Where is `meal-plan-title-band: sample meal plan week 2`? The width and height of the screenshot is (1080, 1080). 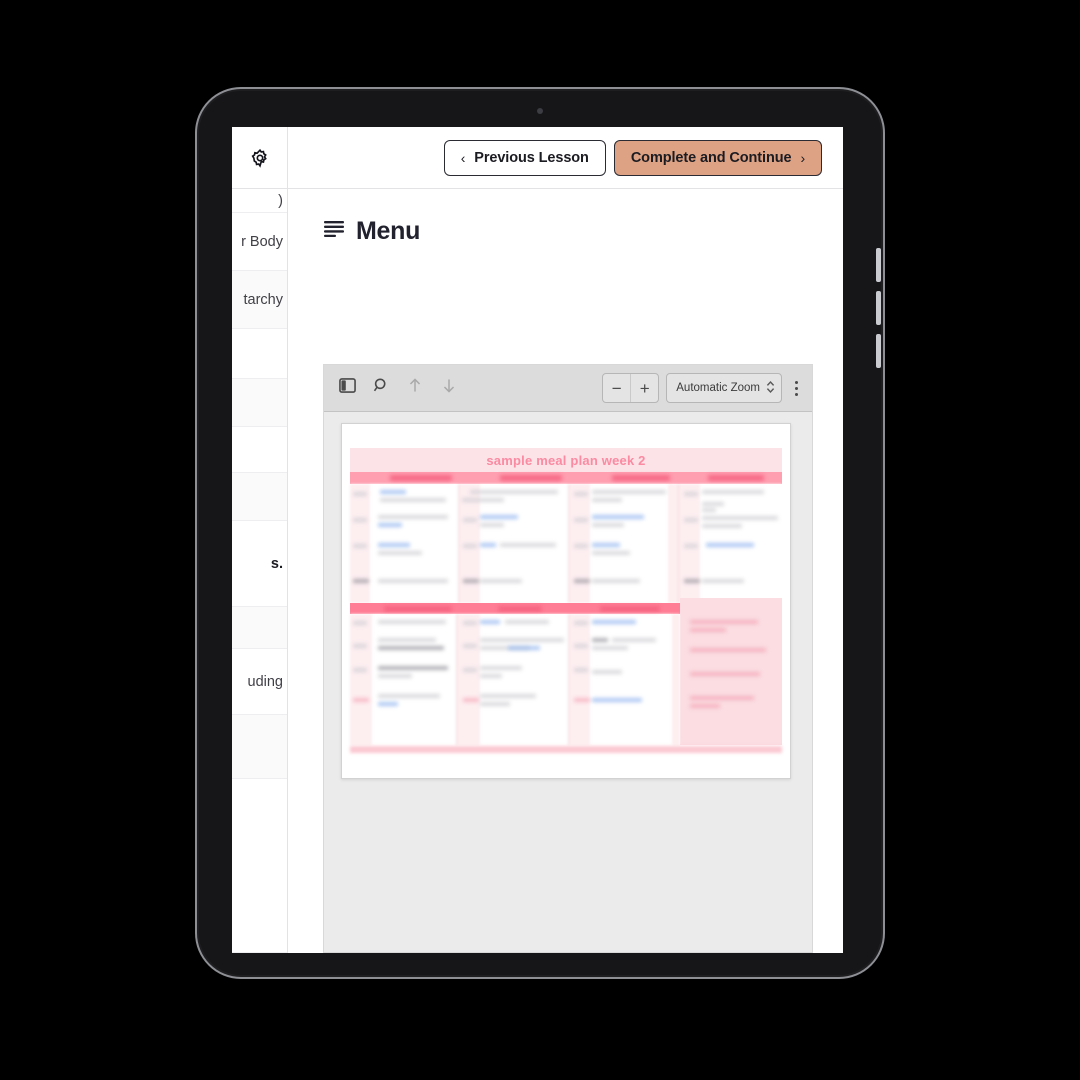
meal-plan-title-band: sample meal plan week 2 is located at coordinates (566, 460).